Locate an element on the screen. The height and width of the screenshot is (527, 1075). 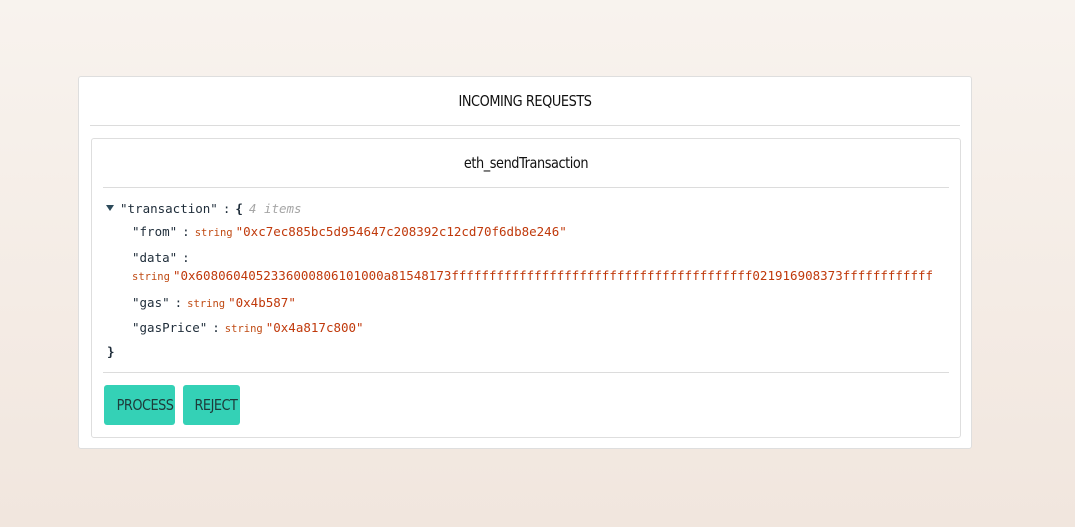
json-item-count: 4 items is located at coordinates (275, 208).